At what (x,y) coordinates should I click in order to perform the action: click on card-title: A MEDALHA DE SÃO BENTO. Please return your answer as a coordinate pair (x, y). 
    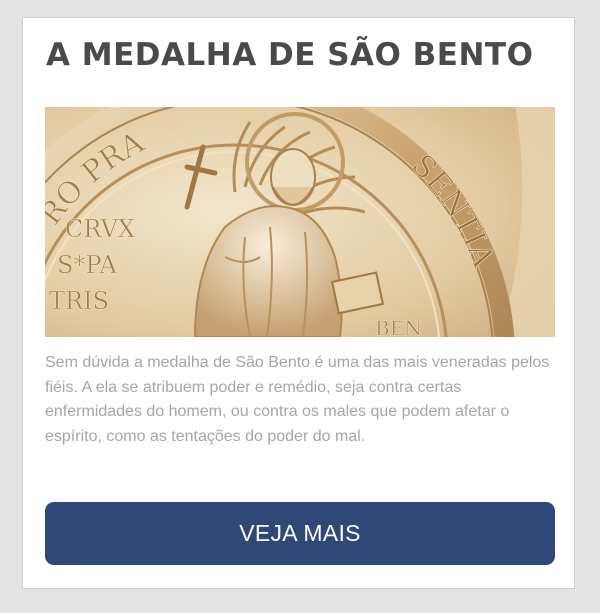
    Looking at the image, I should click on (290, 55).